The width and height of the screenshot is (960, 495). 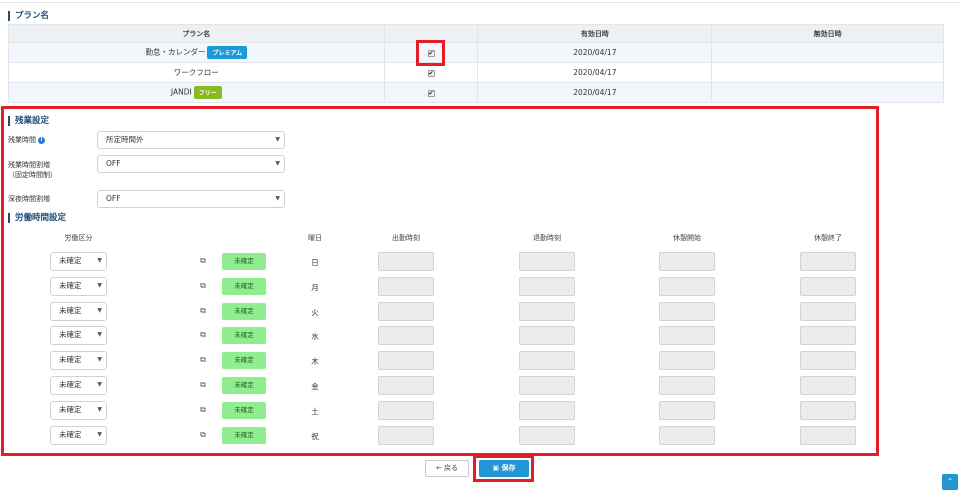 I want to click on overtime-premium-select: OFF ▼, so click(x=191, y=164).